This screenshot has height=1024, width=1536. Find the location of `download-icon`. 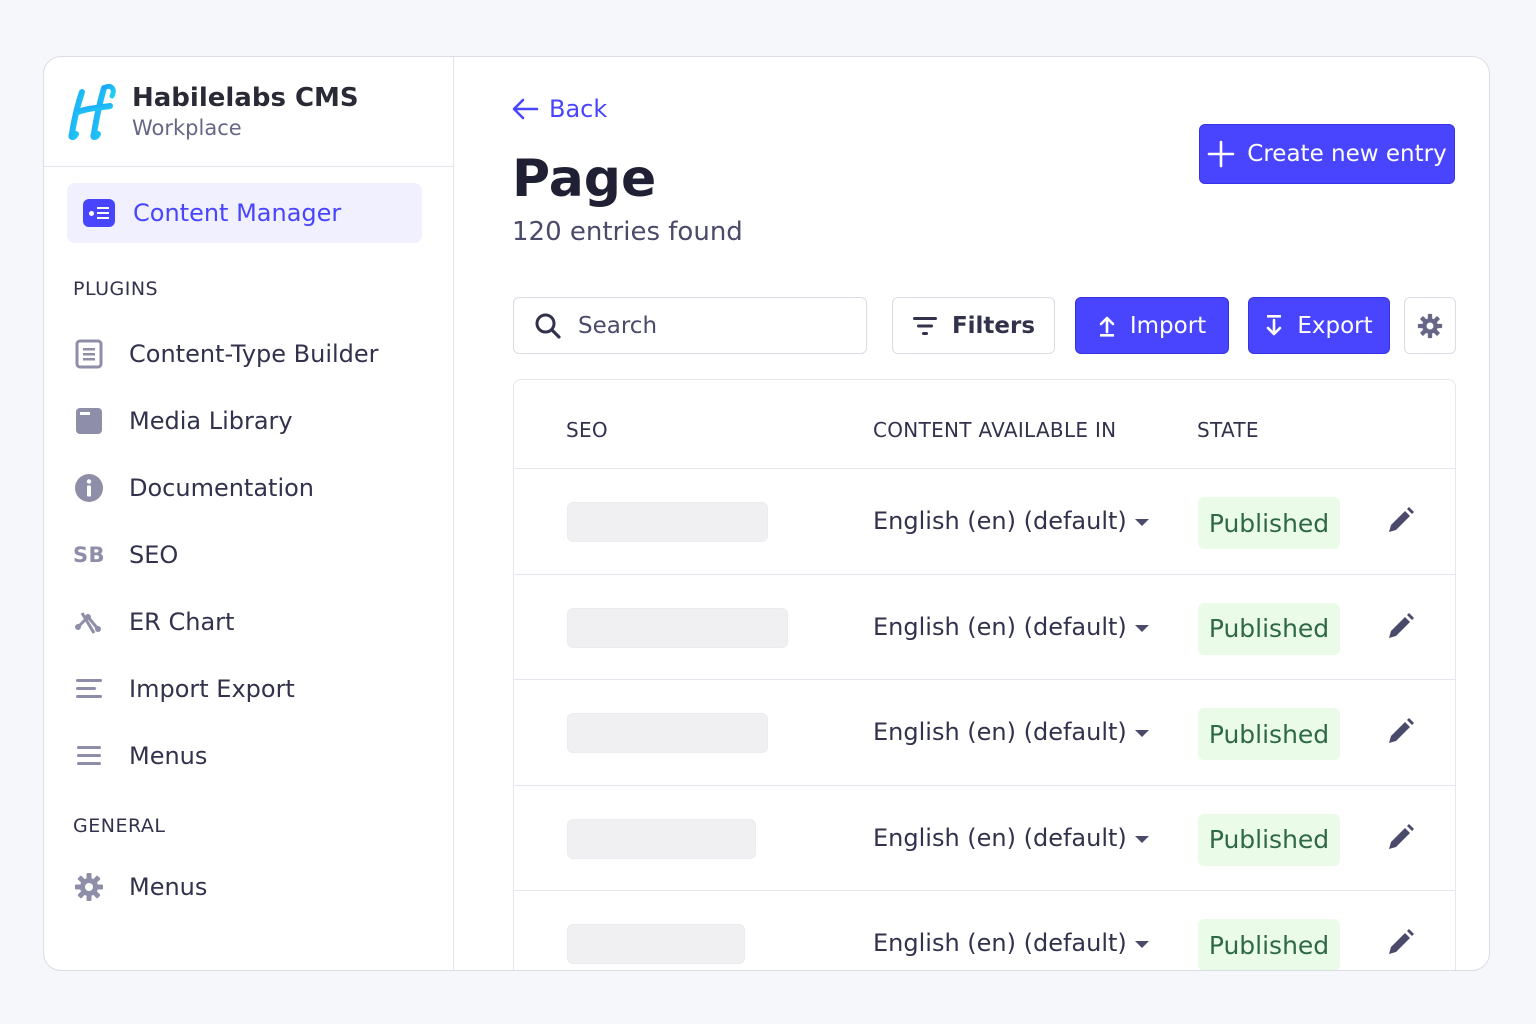

download-icon is located at coordinates (1274, 324).